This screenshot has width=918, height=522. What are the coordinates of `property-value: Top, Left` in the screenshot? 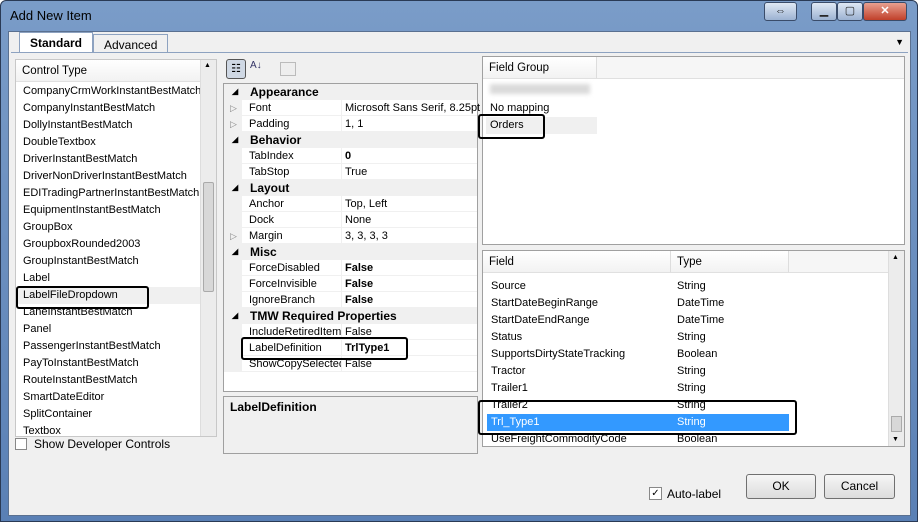 It's located at (366, 204).